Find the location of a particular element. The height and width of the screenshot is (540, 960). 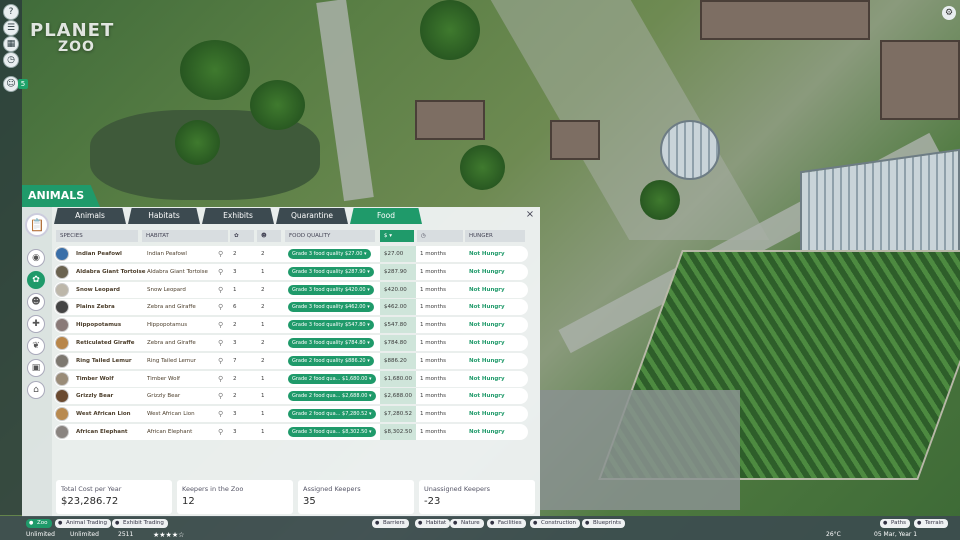

tab-food: Food is located at coordinates (386, 216).